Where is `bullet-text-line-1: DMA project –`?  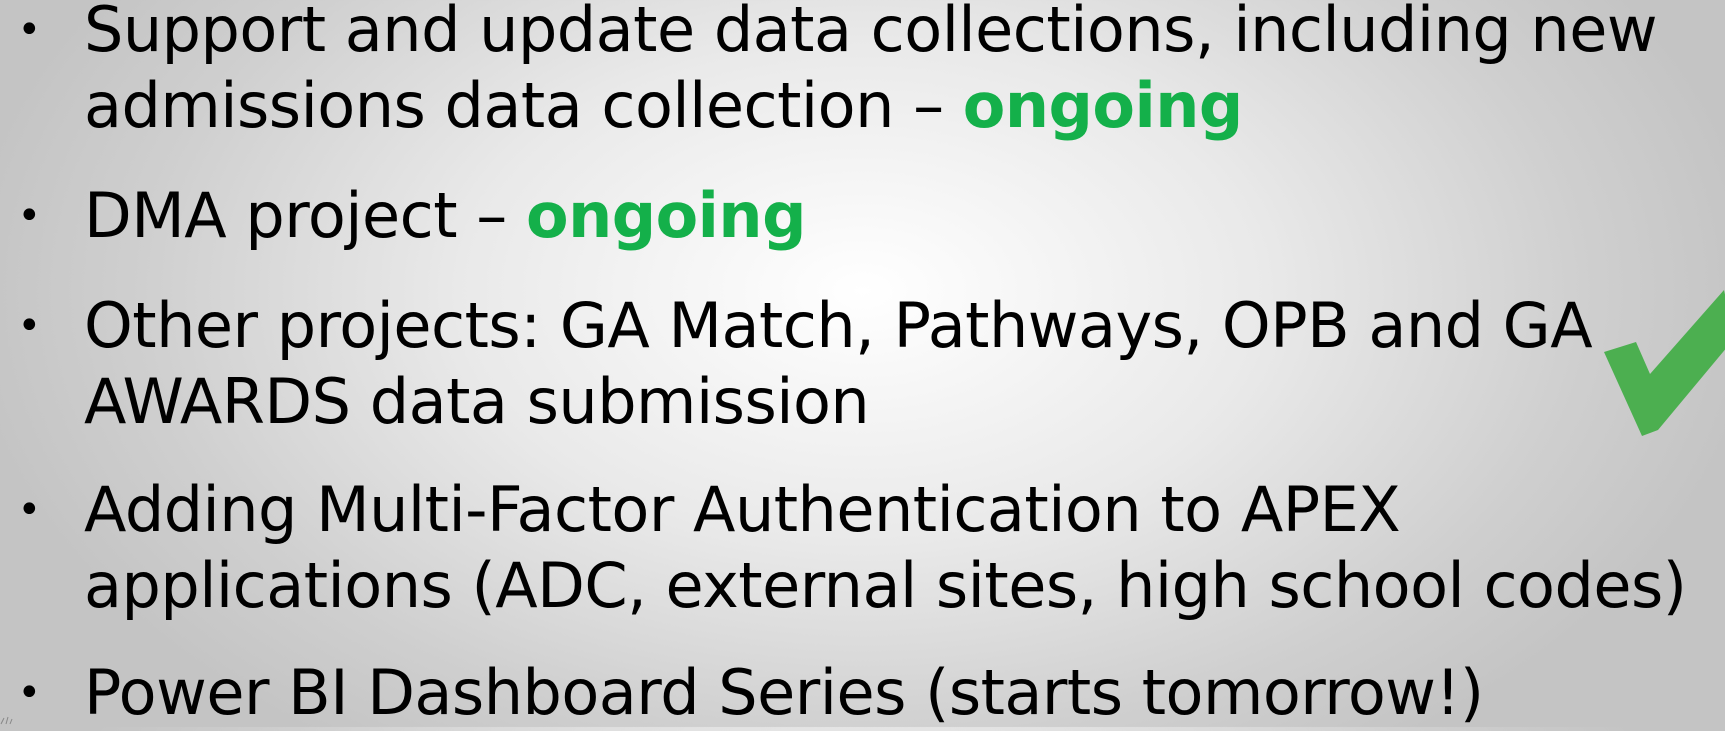 bullet-text-line-1: DMA project – is located at coordinates (305, 215).